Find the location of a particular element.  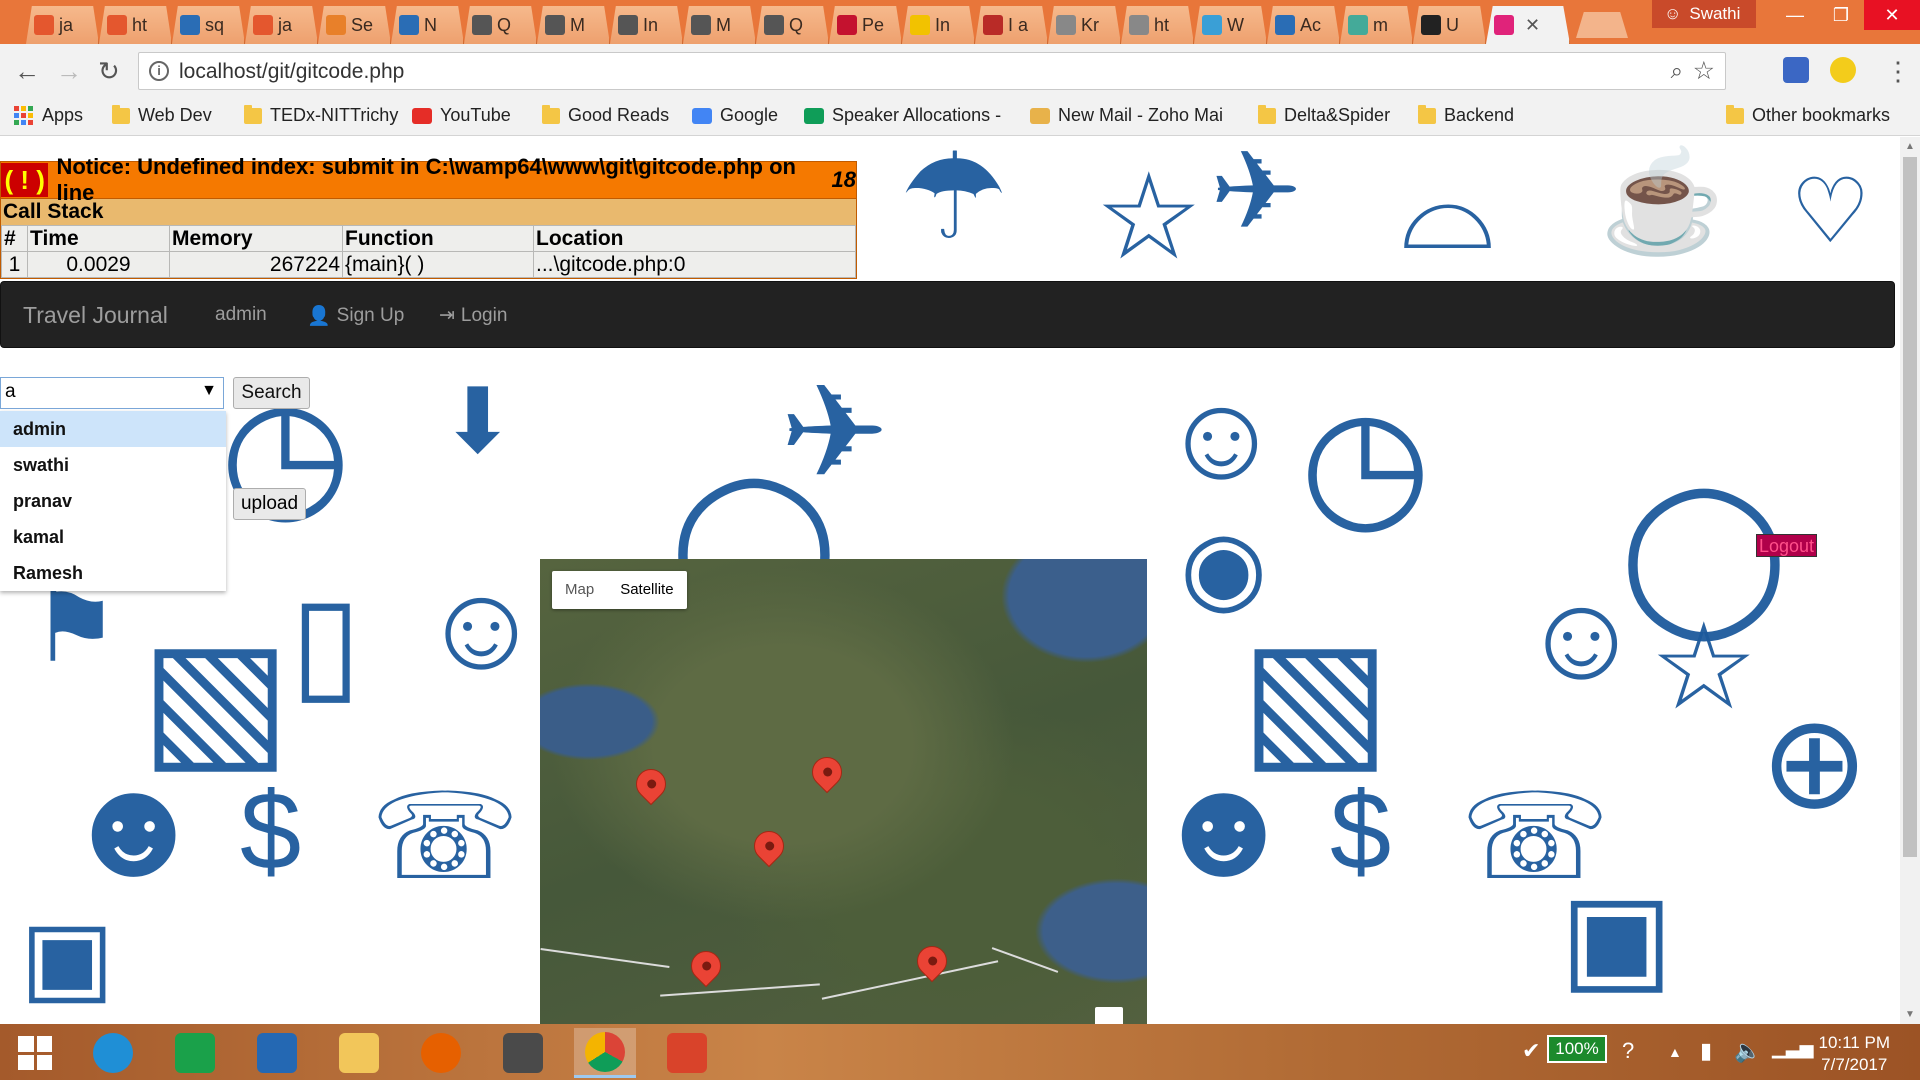

bookmark-item: YouTube is located at coordinates (461, 115).